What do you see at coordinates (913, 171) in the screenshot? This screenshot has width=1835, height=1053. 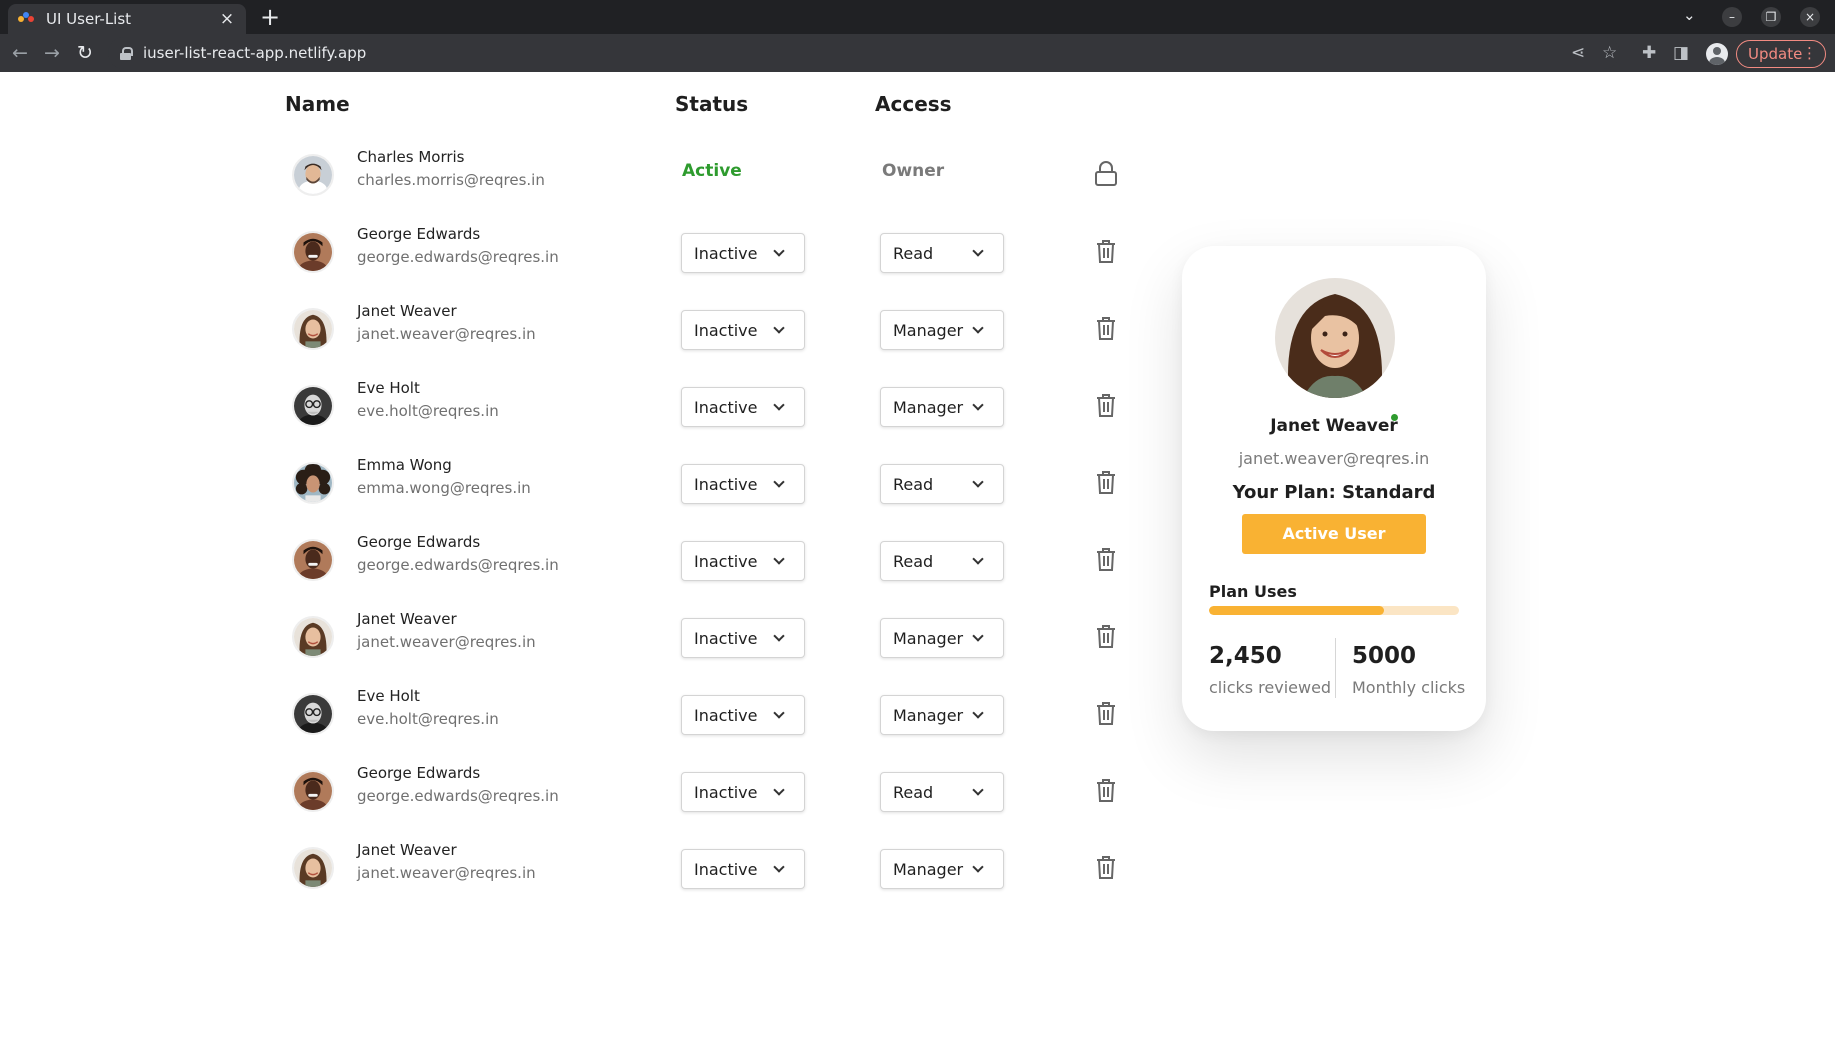 I see `access-label: Owner` at bounding box center [913, 171].